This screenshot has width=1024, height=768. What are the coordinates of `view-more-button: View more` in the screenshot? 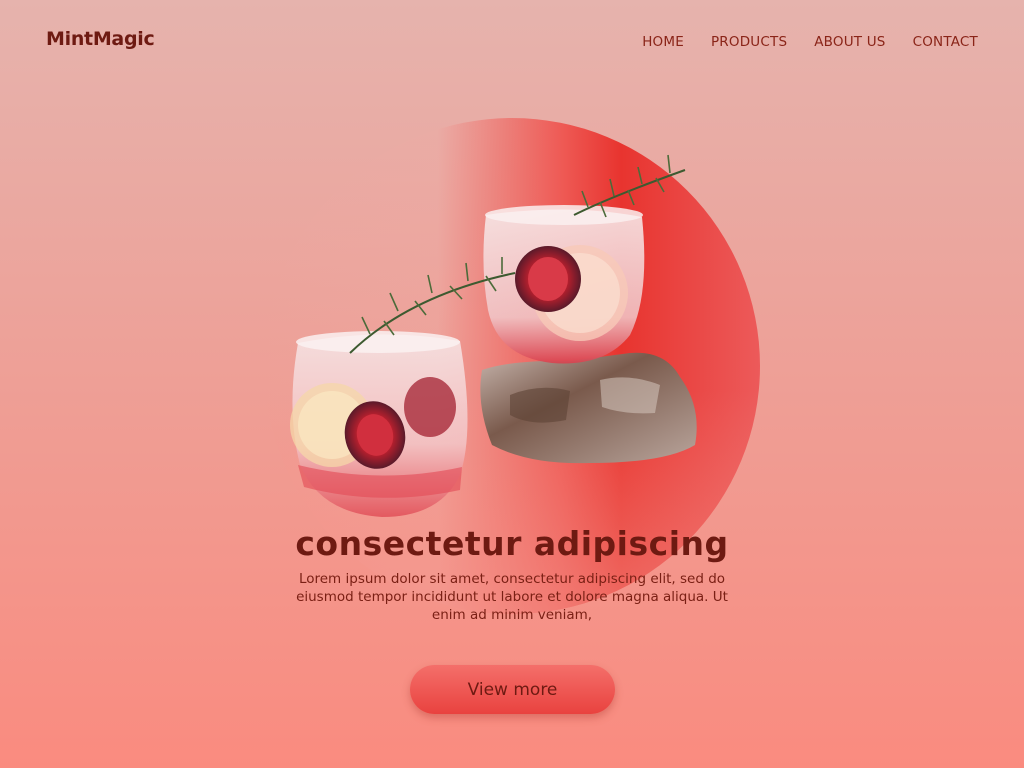 It's located at (512, 689).